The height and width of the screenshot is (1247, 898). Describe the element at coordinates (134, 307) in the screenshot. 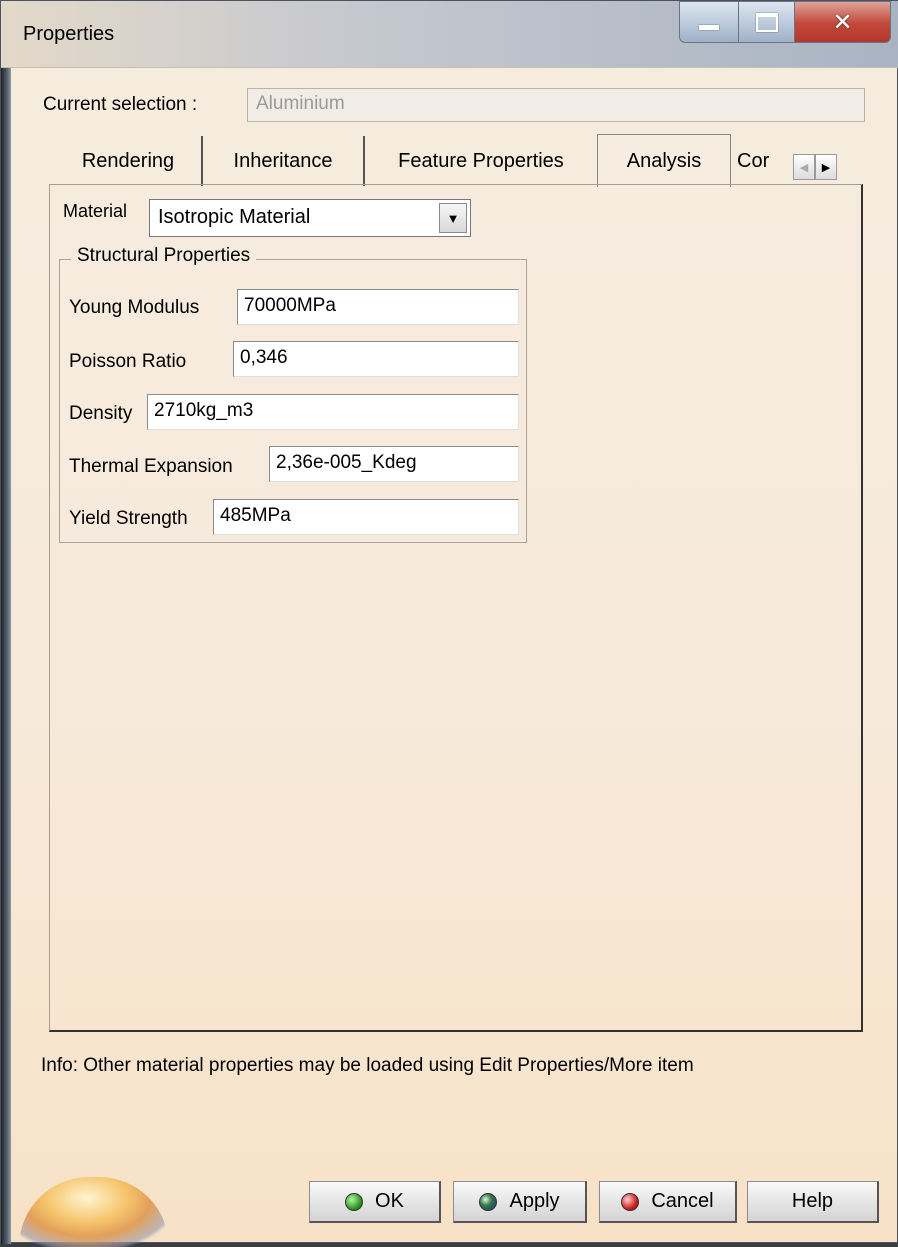

I see `young-modulus-label: Young Modulus` at that location.